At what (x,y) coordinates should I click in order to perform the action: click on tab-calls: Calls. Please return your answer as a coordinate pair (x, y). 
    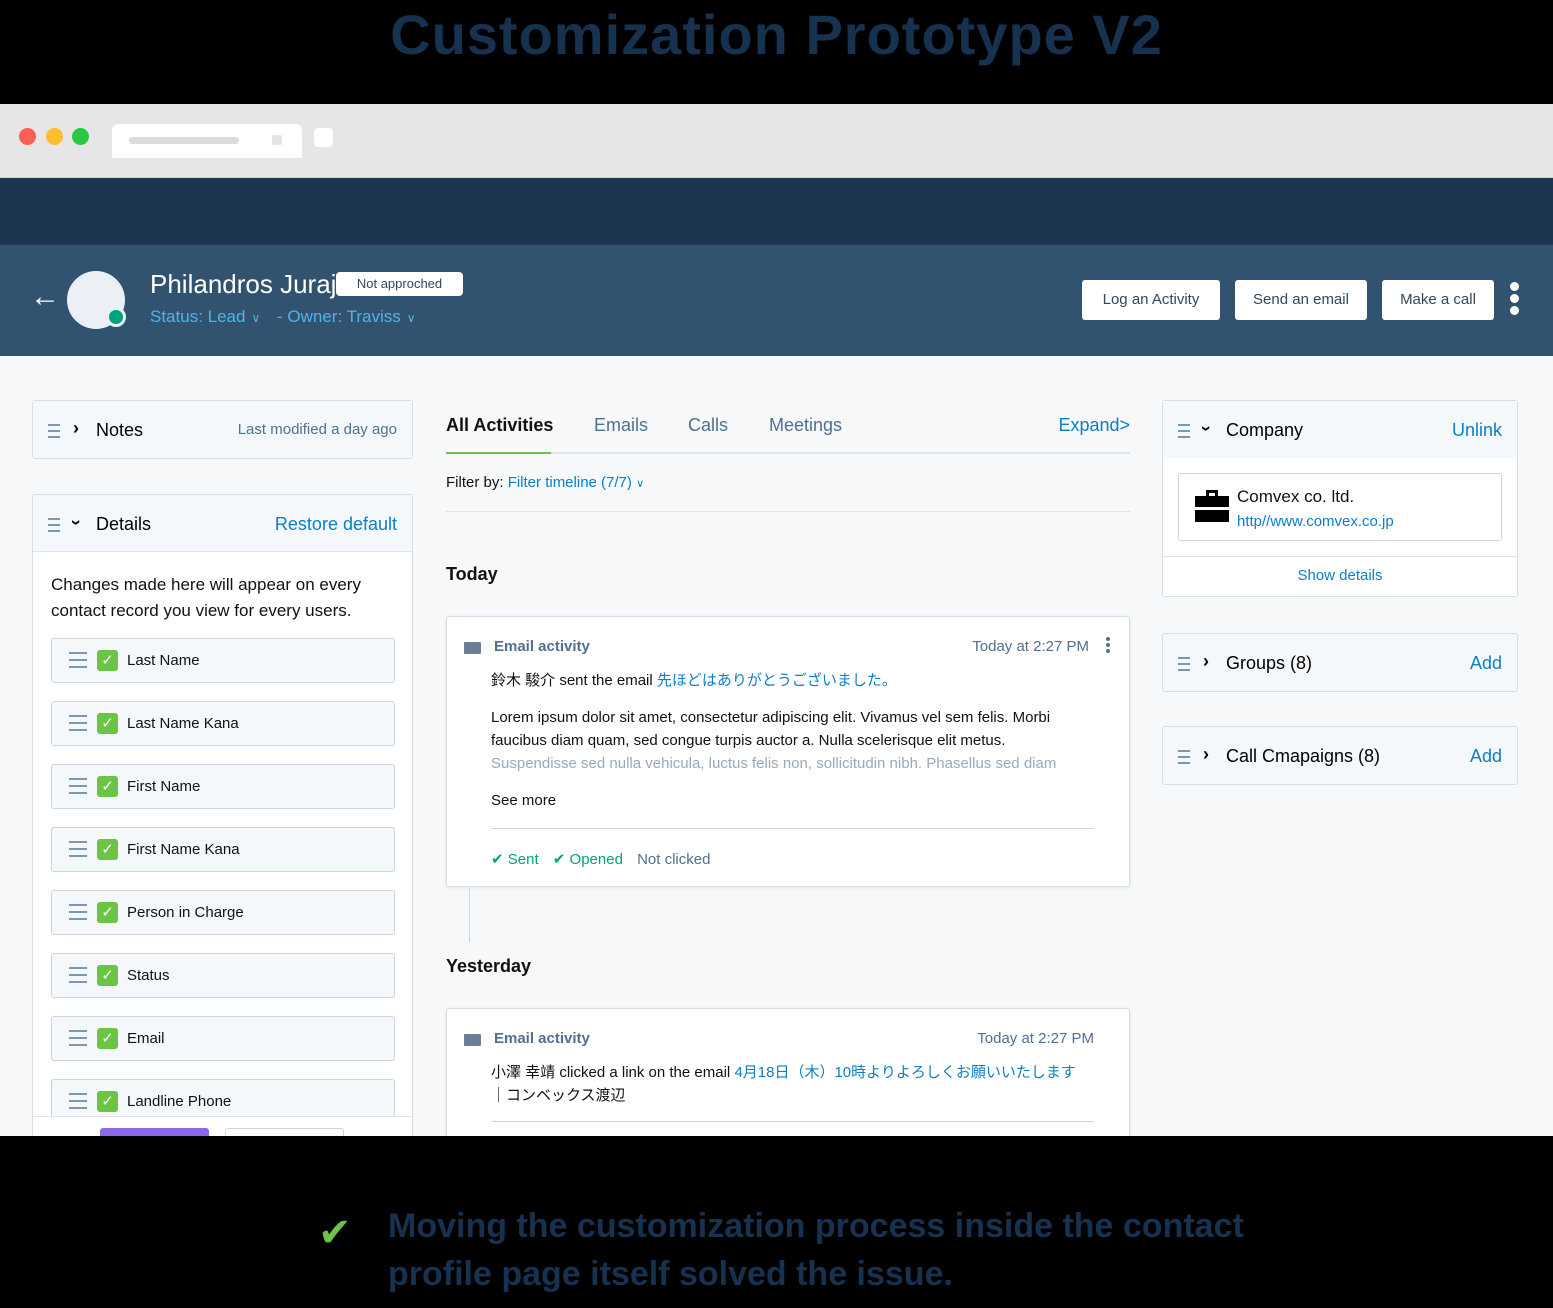
    Looking at the image, I should click on (708, 425).